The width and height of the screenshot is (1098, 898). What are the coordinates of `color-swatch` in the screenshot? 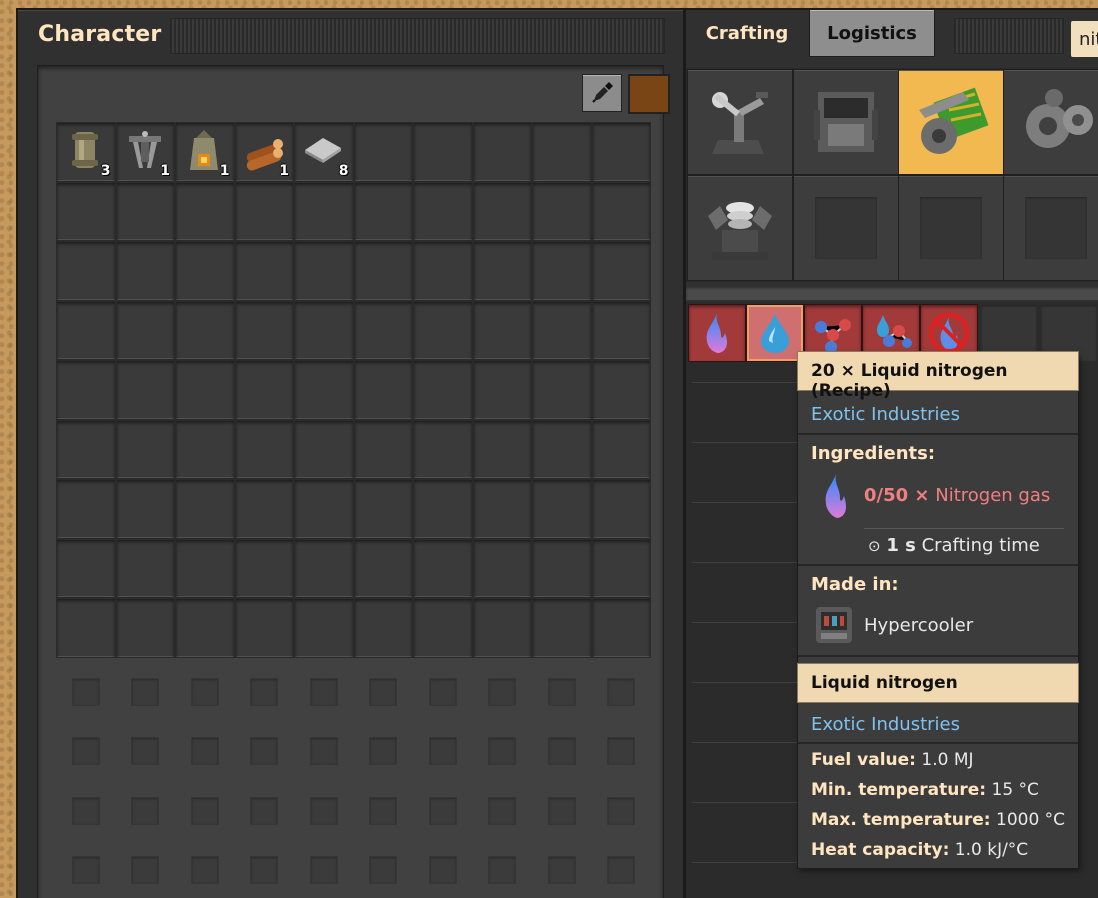 It's located at (649, 94).